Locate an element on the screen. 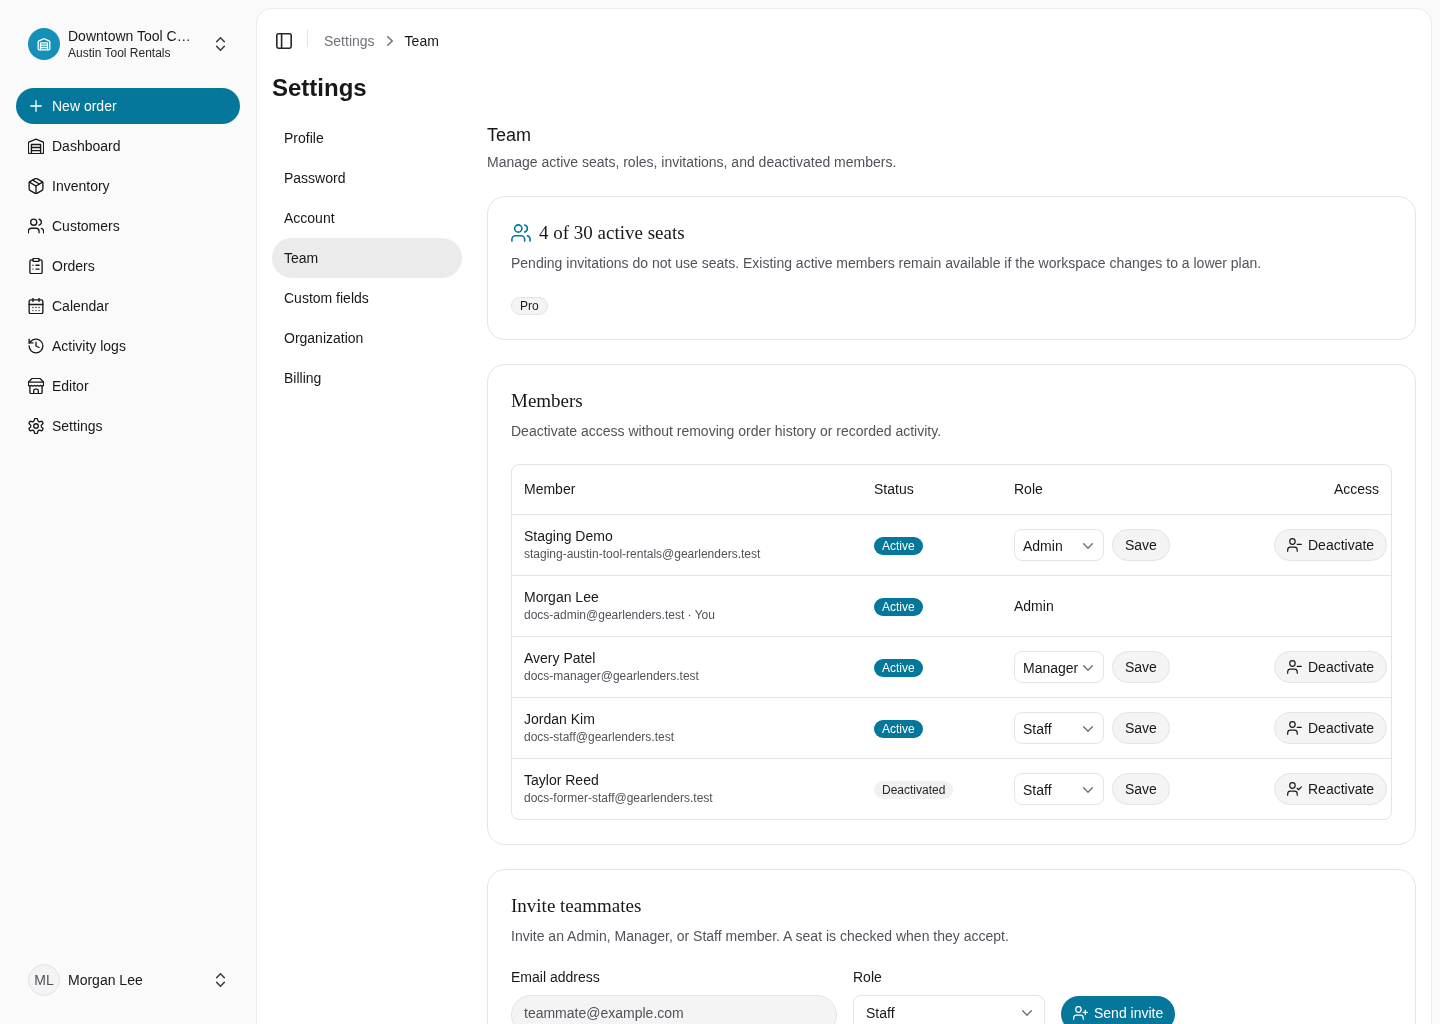  user-plus-icon is located at coordinates (1080, 1013).